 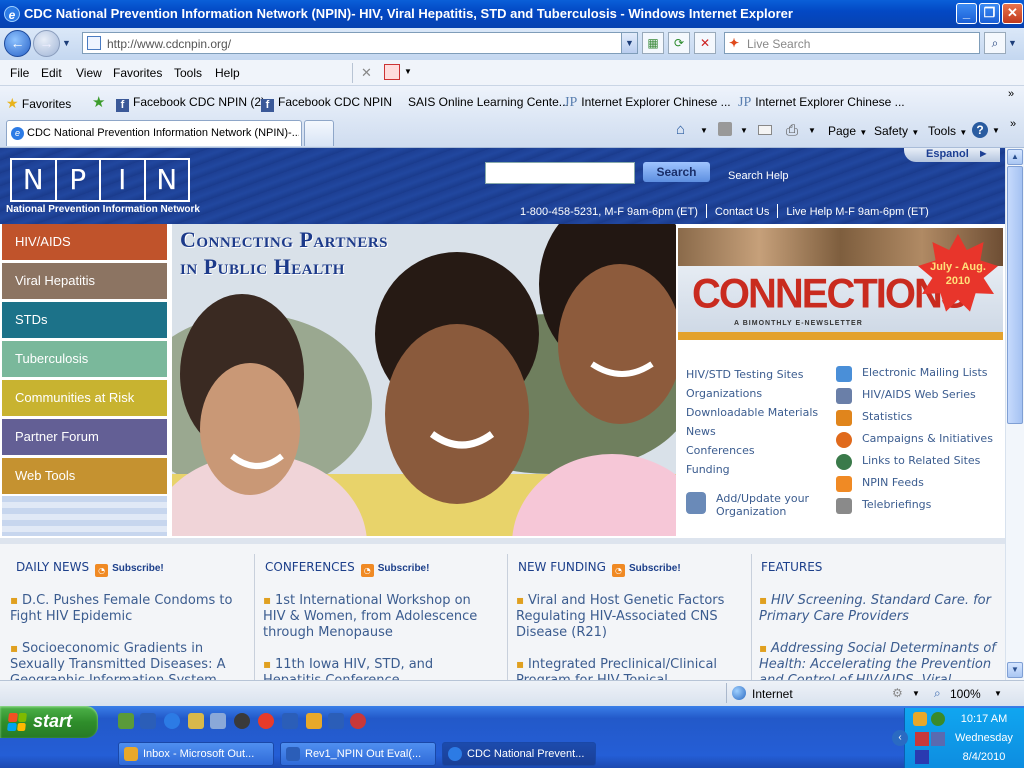 What do you see at coordinates (1012, 43) in the screenshot?
I see `search-options-icon: ▼` at bounding box center [1012, 43].